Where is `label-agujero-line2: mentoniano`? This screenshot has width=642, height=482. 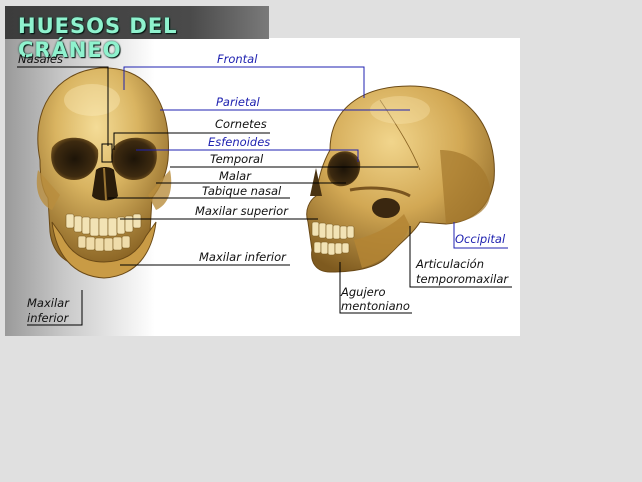
label-agujero-line2: mentoniano is located at coordinates (375, 306).